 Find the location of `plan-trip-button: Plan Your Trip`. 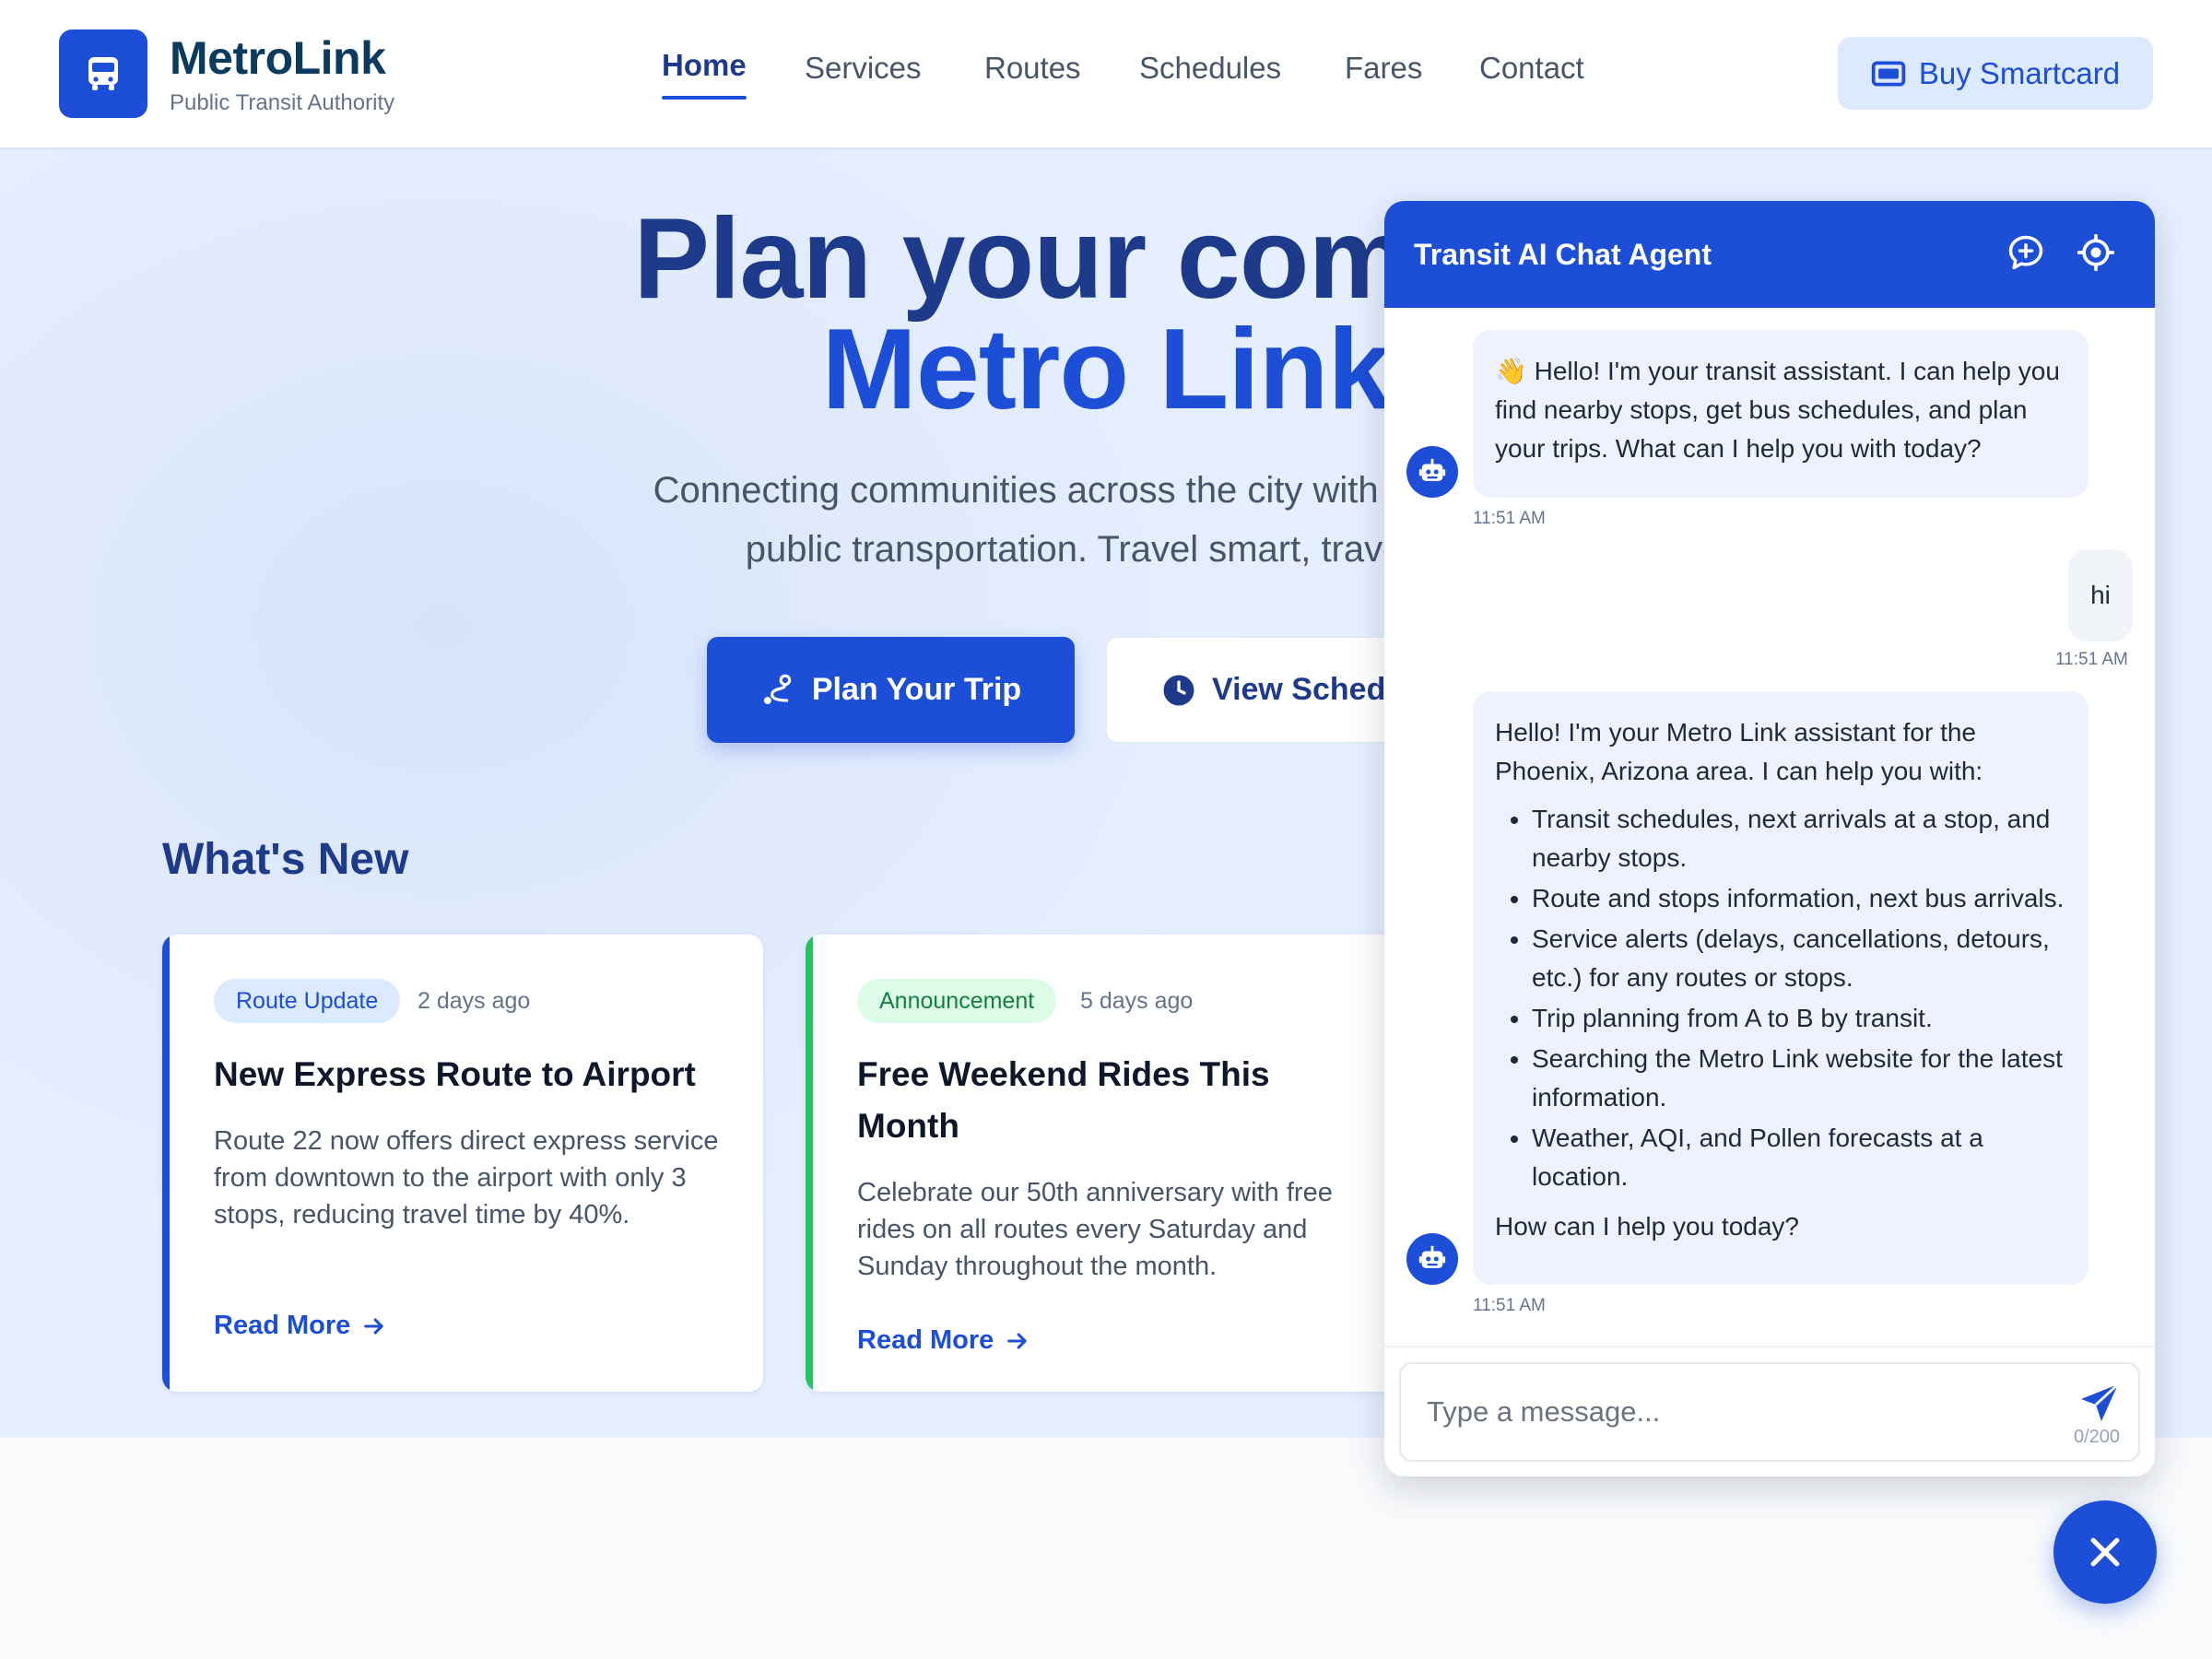

plan-trip-button: Plan Your Trip is located at coordinates (891, 690).